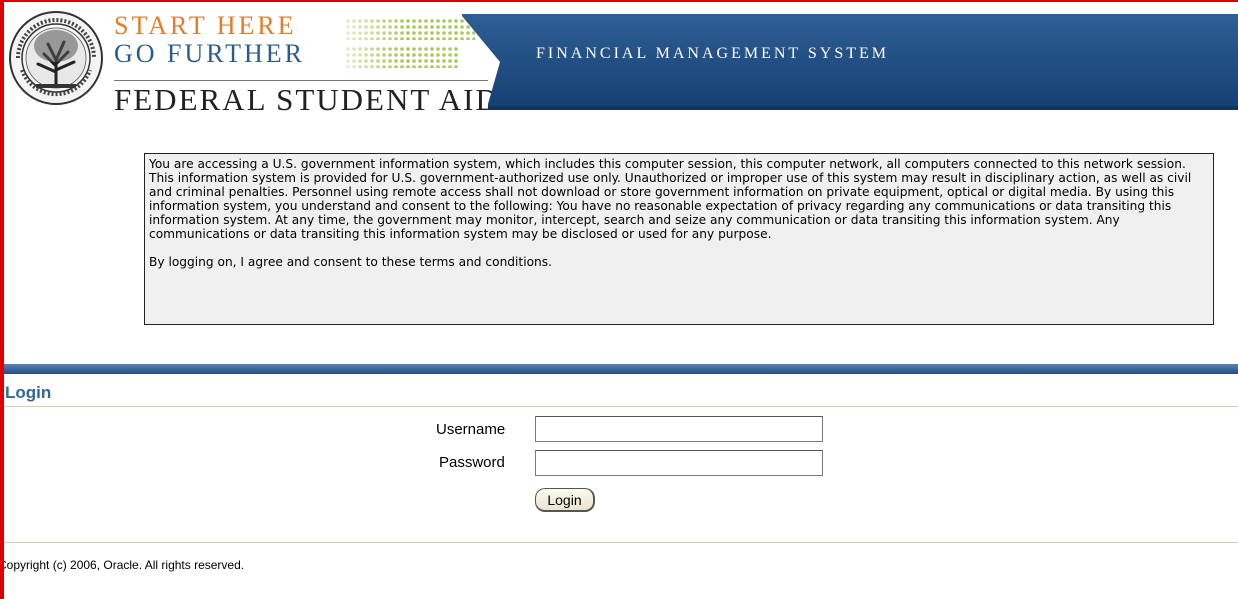 The image size is (1238, 599). I want to click on username-input, so click(679, 429).